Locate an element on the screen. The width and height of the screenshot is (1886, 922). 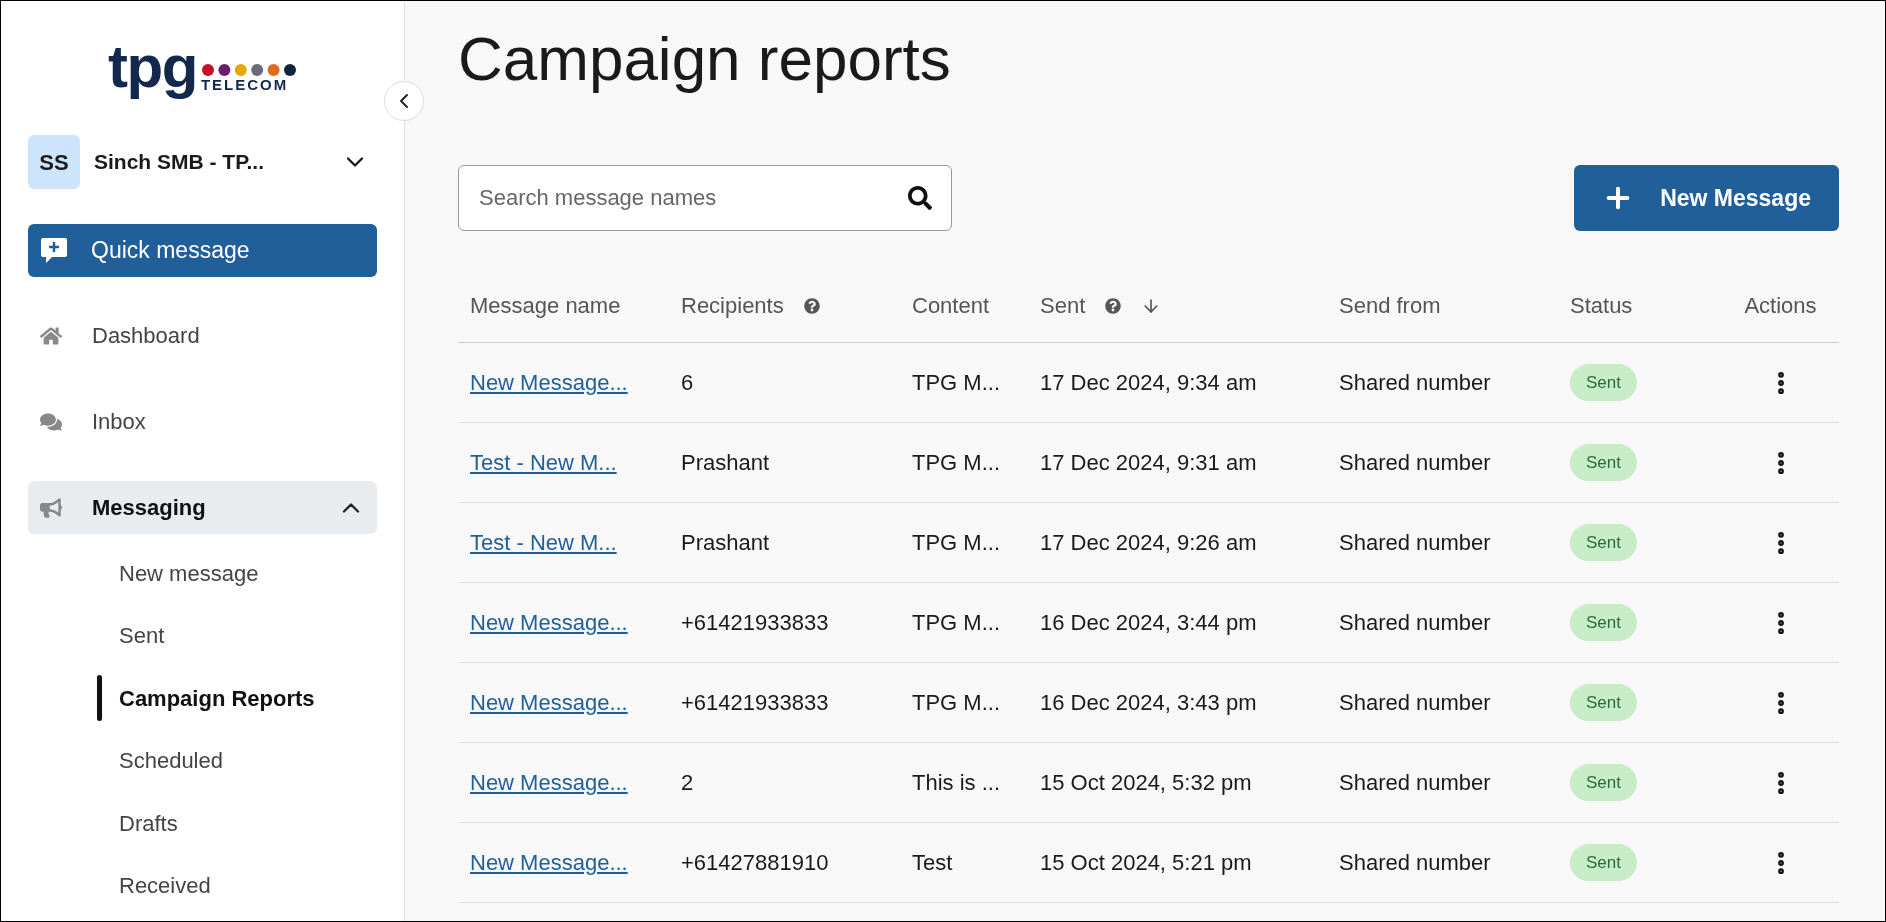
table-cell-text: 2 is located at coordinates (687, 783).